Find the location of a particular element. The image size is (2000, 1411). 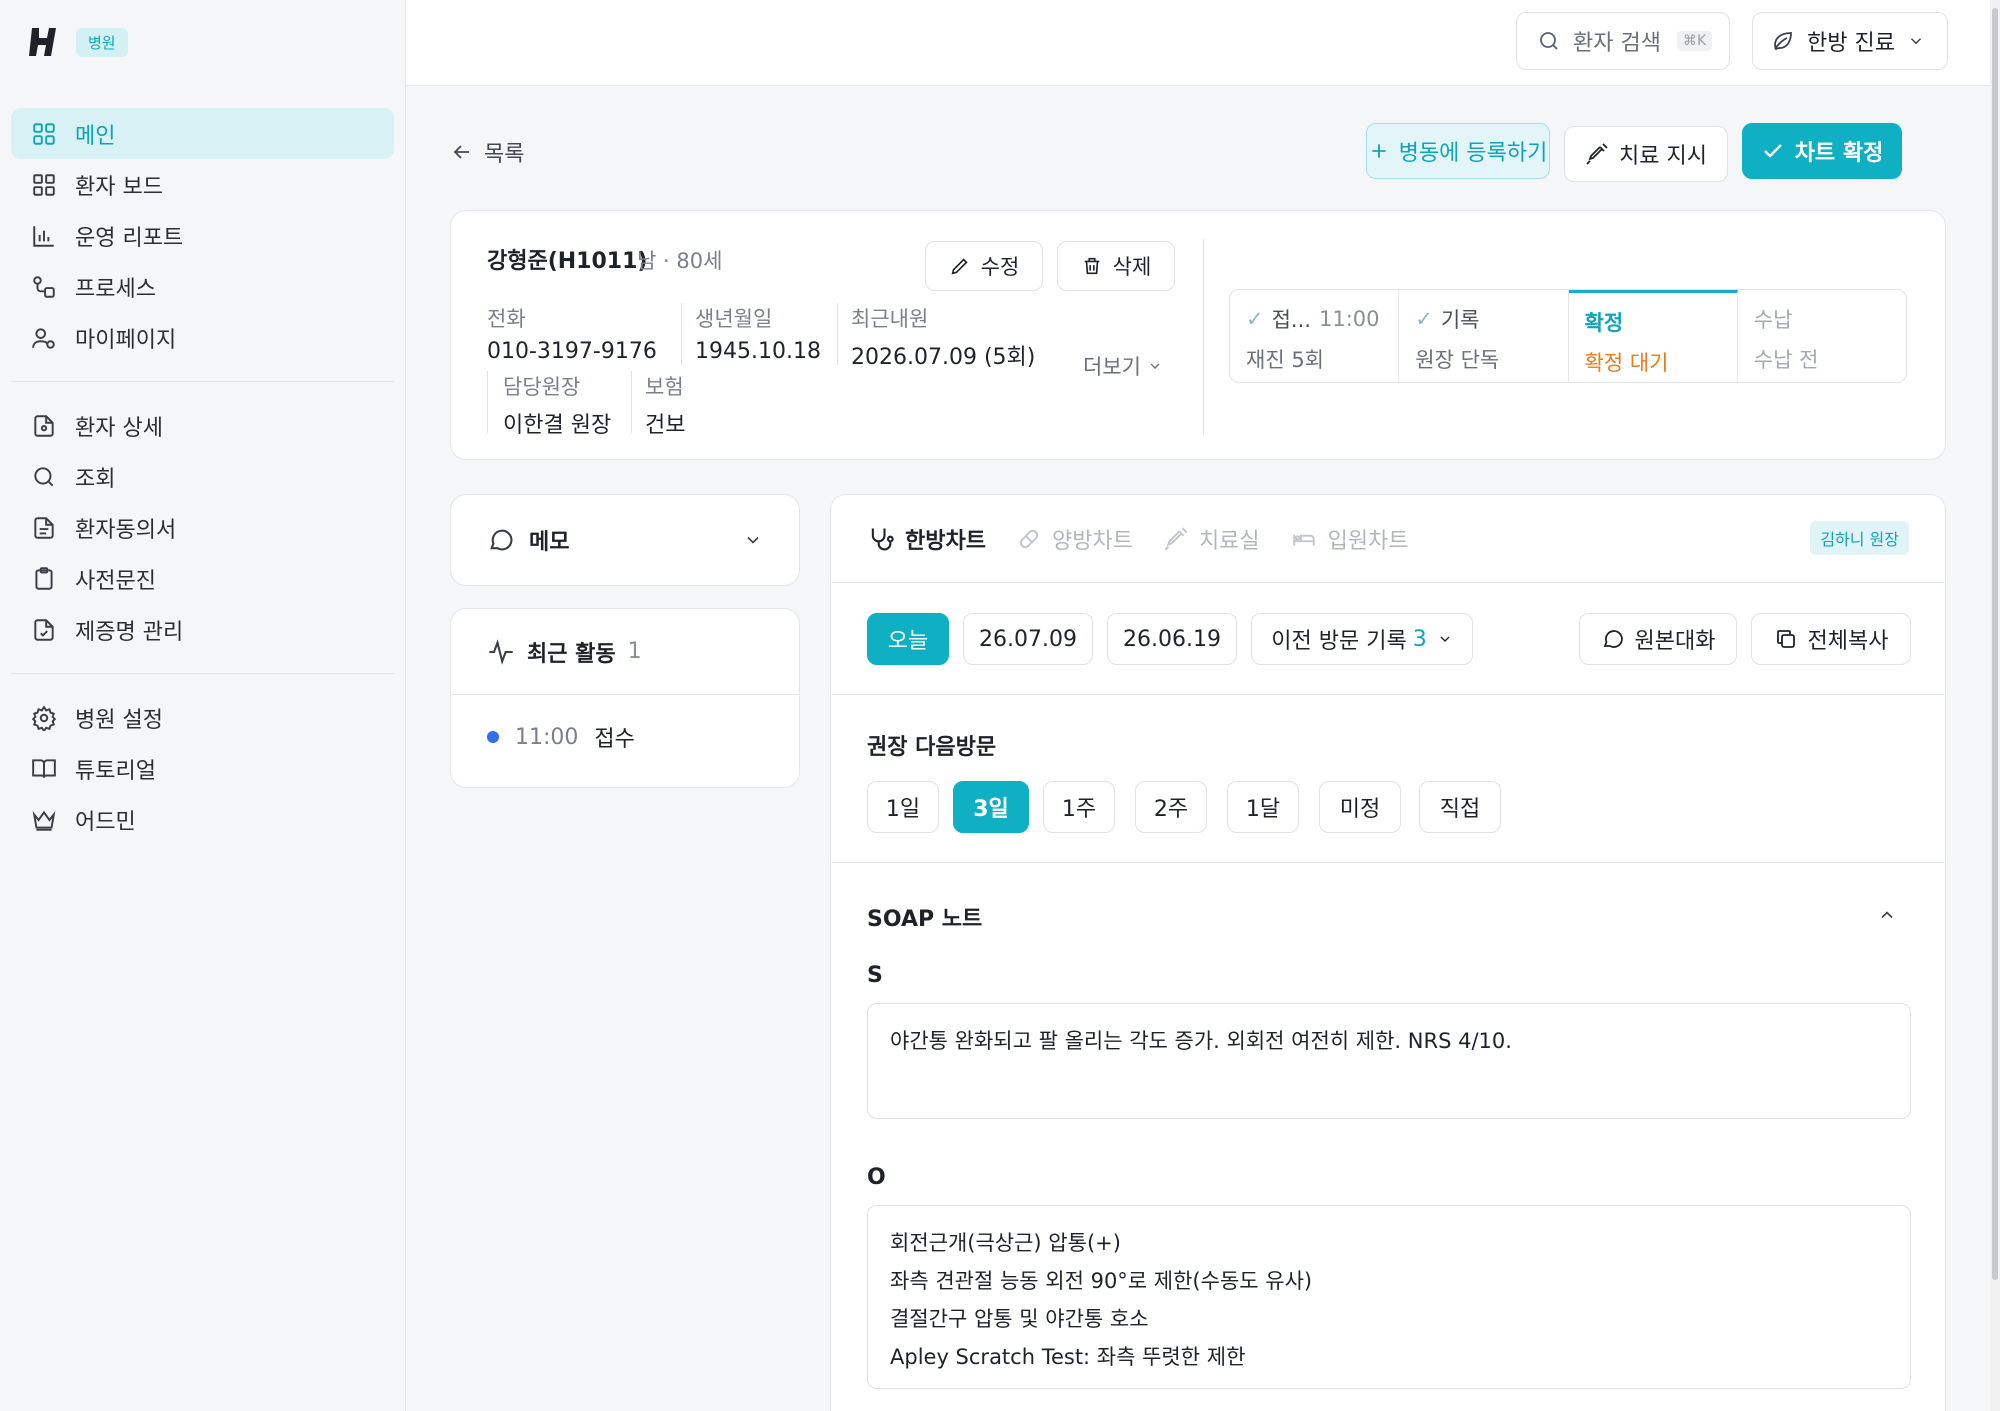

tab-treatment-room: 치료실 is located at coordinates (1211, 539).